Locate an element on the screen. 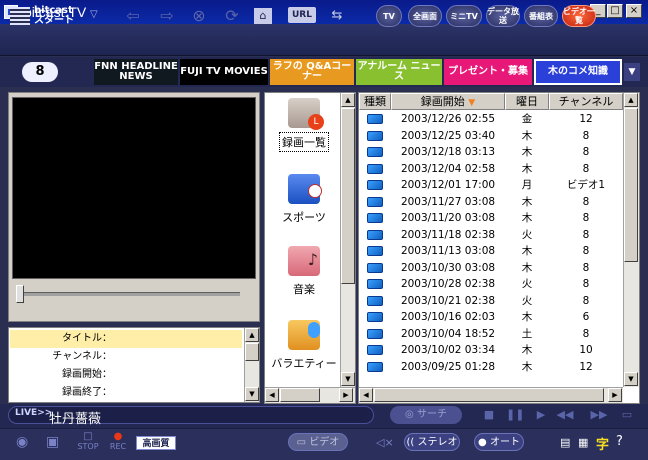 The height and width of the screenshot is (460, 648). seek-thumb is located at coordinates (20, 294).